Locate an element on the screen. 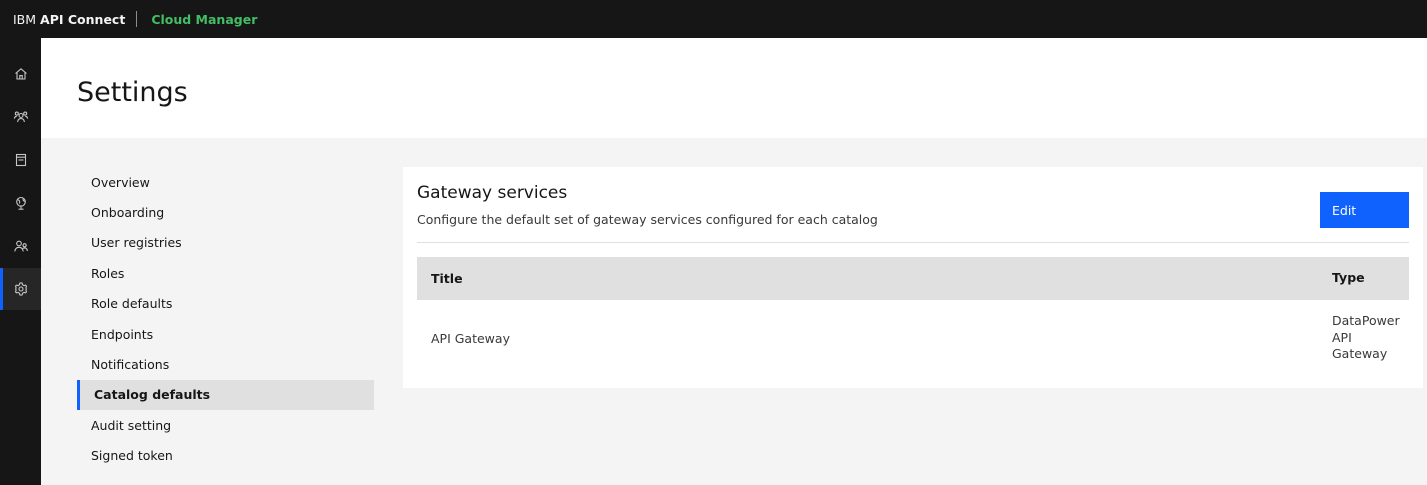 This screenshot has height=485, width=1427. brand-ibm: IBM is located at coordinates (25, 19).